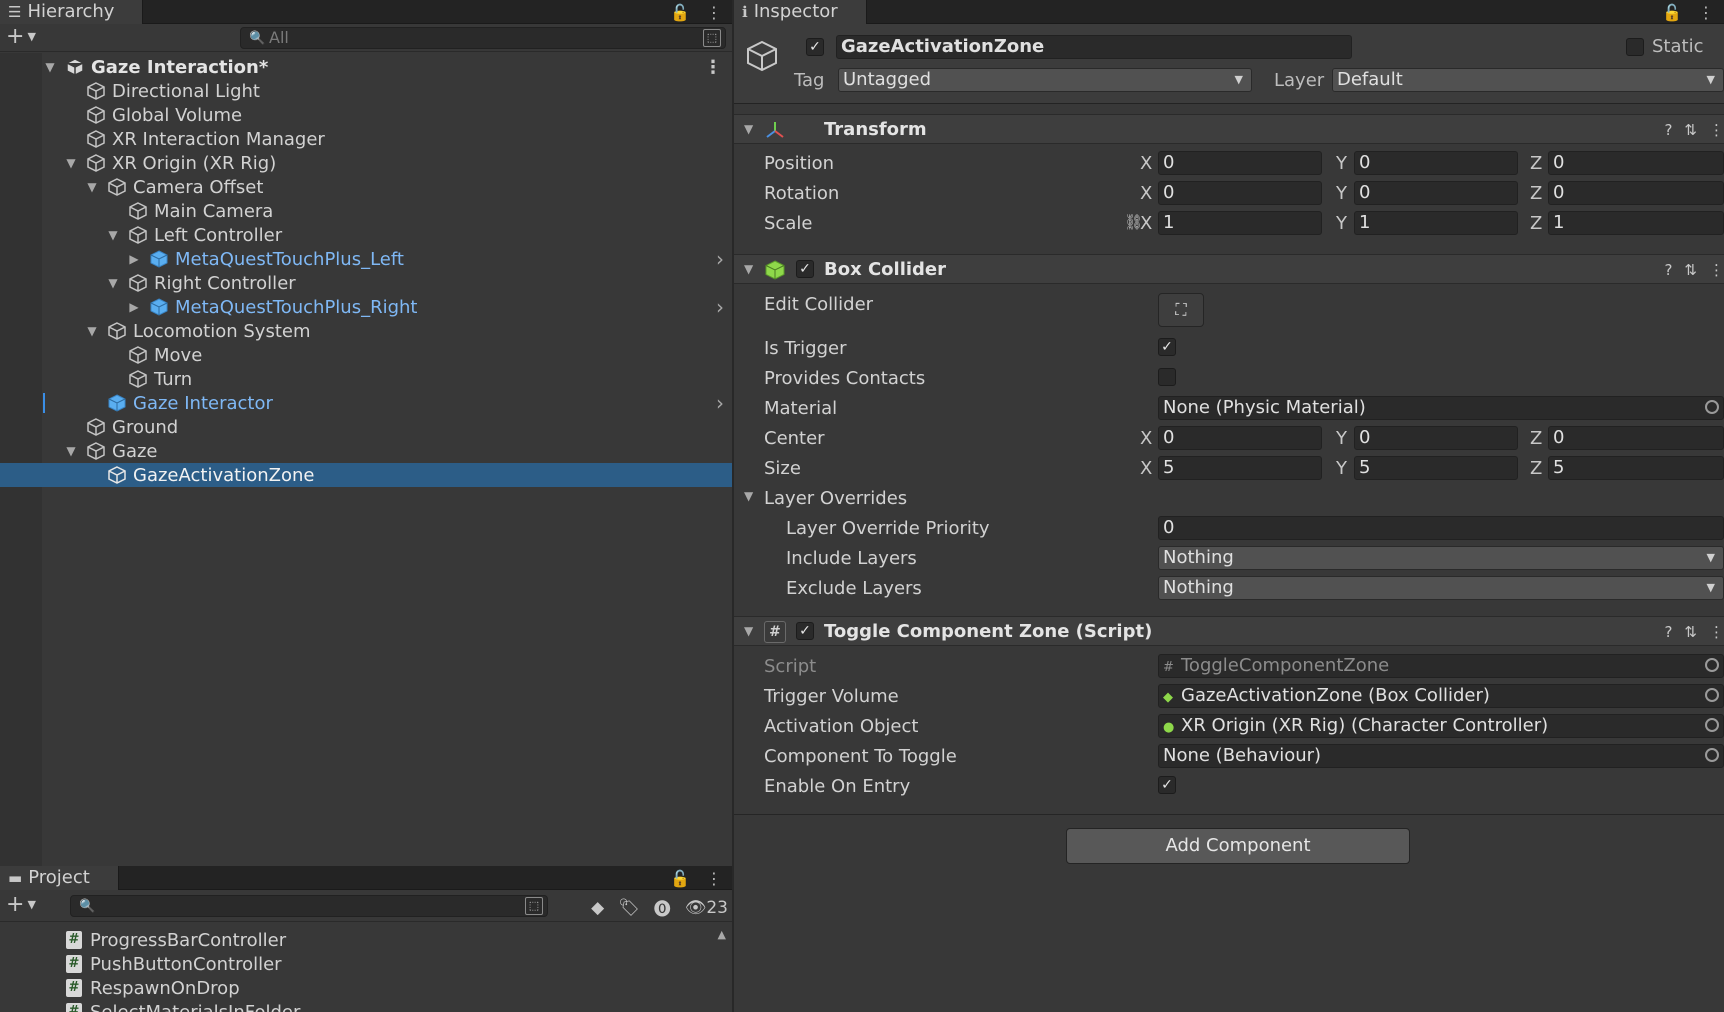 This screenshot has height=1012, width=1724. What do you see at coordinates (1441, 756) in the screenshot?
I see `component-to-toggle-field: None (Behaviour)` at bounding box center [1441, 756].